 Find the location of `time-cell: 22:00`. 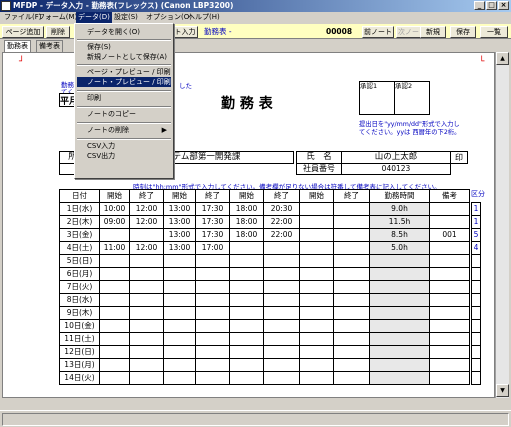

time-cell: 22:00 is located at coordinates (281, 235).